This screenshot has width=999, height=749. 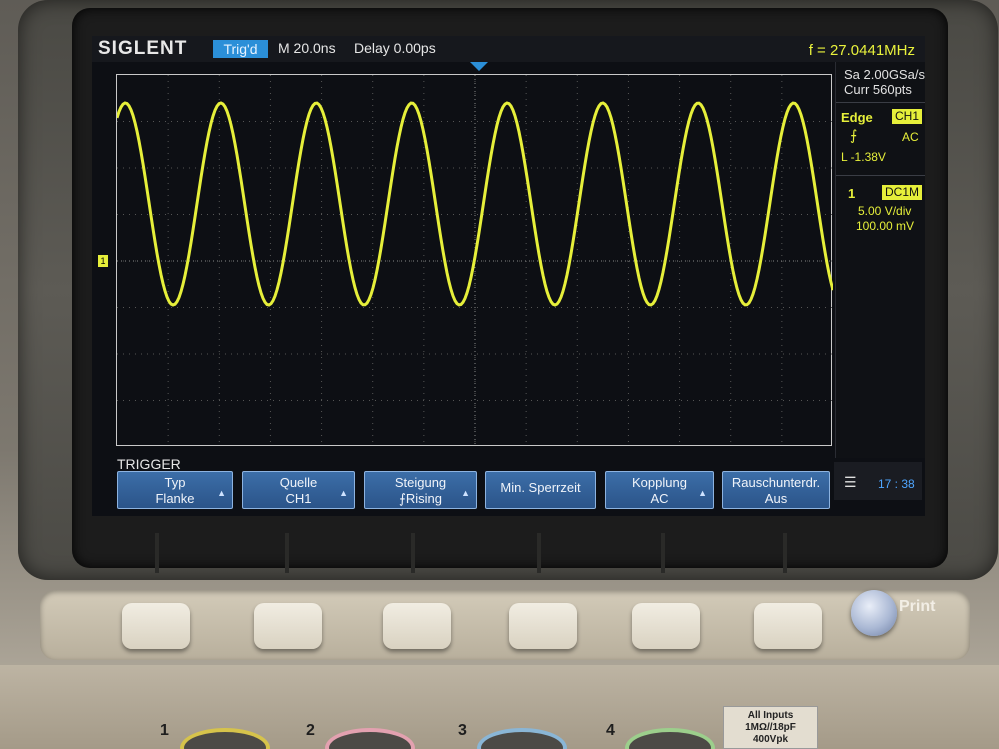 What do you see at coordinates (310, 730) in the screenshot?
I see `port-number: 2` at bounding box center [310, 730].